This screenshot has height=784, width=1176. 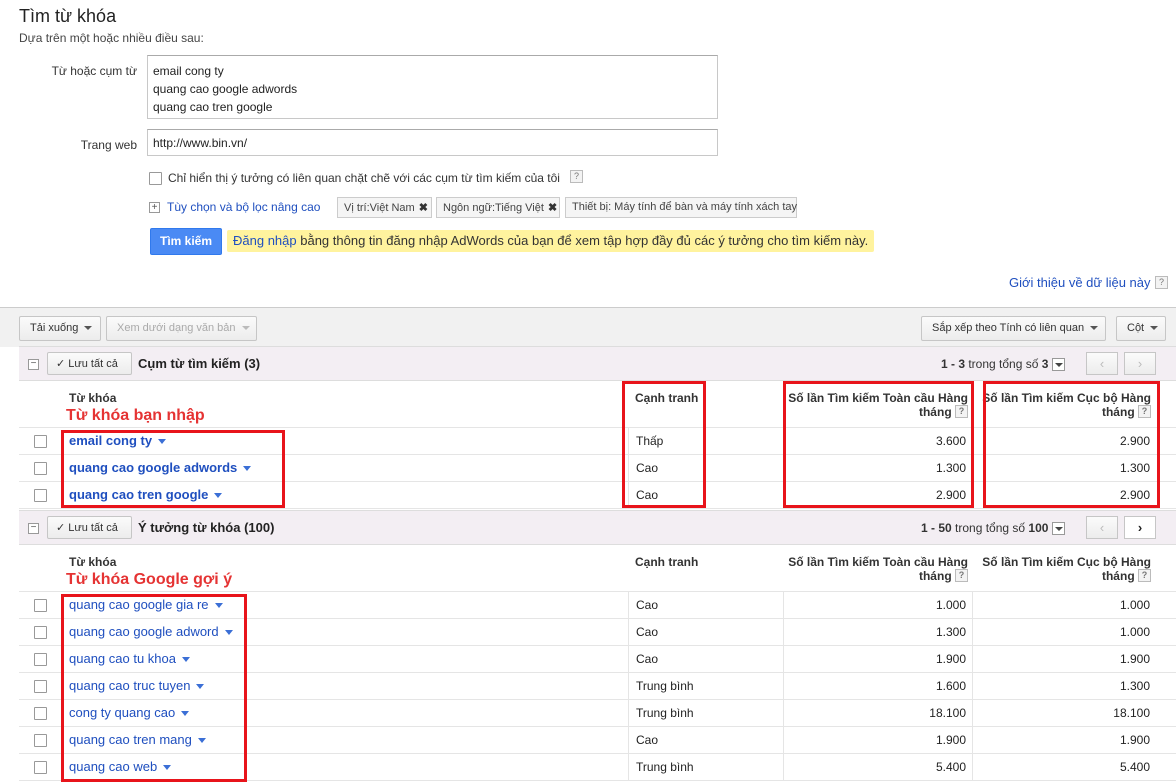 What do you see at coordinates (206, 527) in the screenshot?
I see `section-title: Ý tưởng từ khóa (100)` at bounding box center [206, 527].